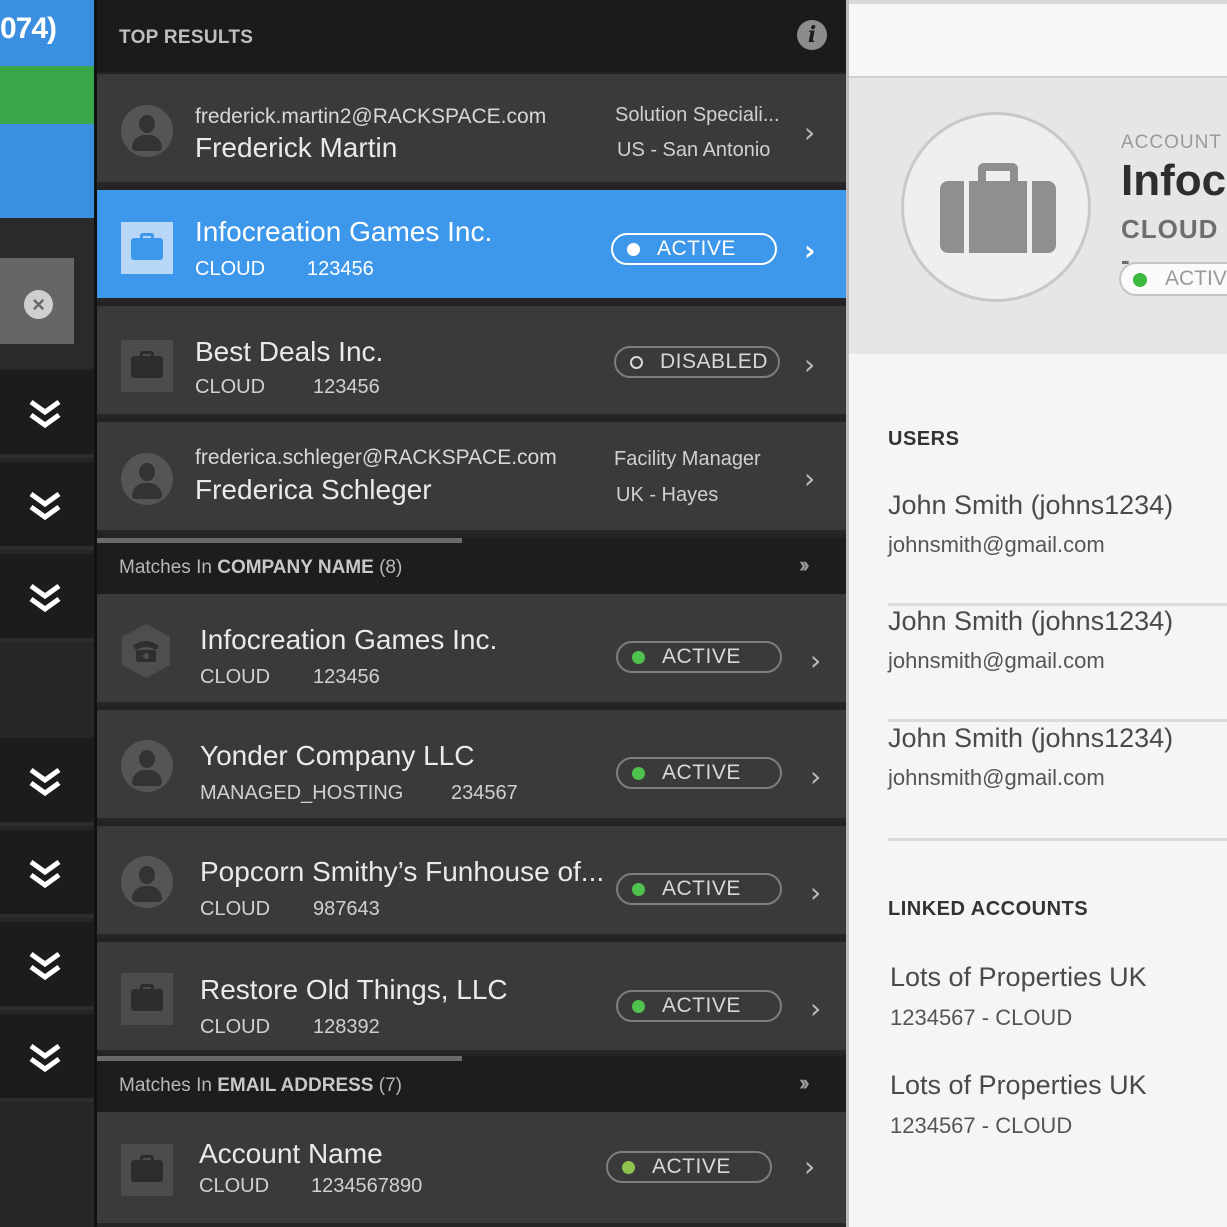 The image size is (1227, 1227). Describe the element at coordinates (337, 755) in the screenshot. I see `account-name: Yonder Company LLC` at that location.